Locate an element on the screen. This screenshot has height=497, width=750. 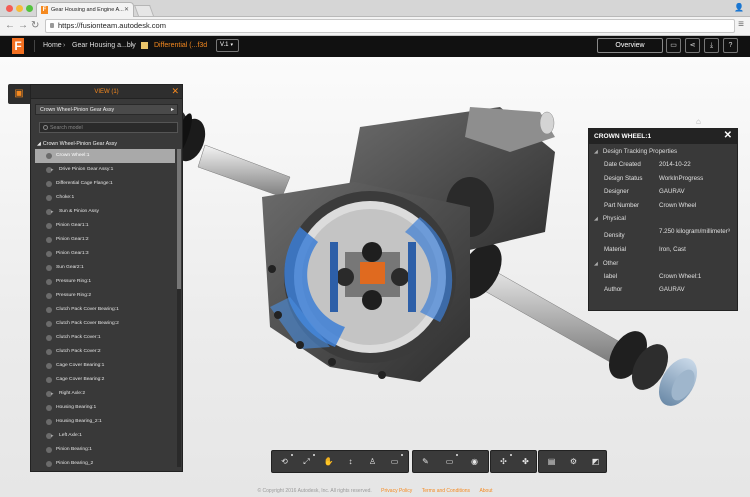
tree-node: Cage Cover Bearing:2 is located at coordinates (105, 380).